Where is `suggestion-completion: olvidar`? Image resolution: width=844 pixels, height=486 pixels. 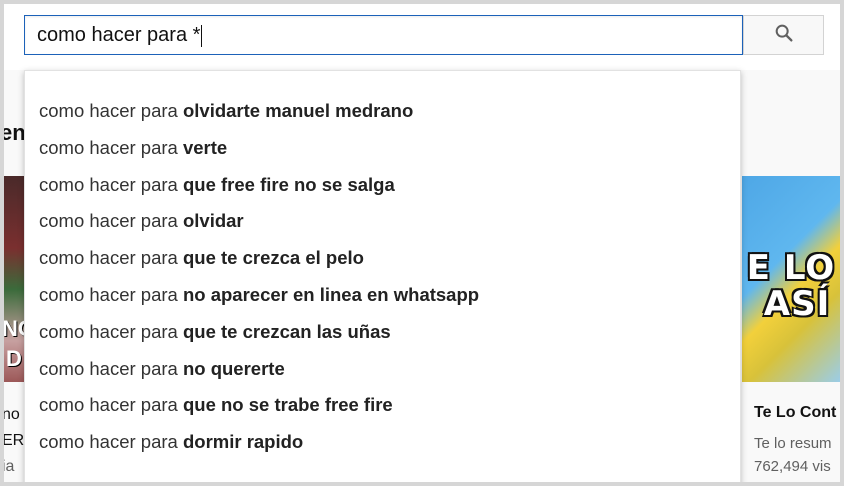 suggestion-completion: olvidar is located at coordinates (213, 221).